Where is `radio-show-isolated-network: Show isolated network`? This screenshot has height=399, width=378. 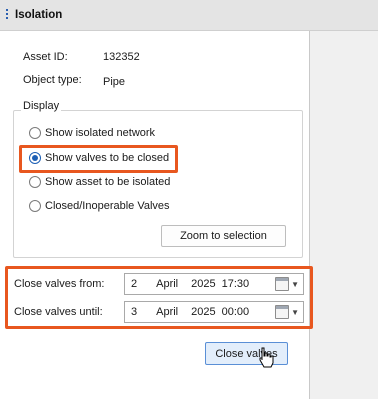 radio-show-isolated-network: Show isolated network is located at coordinates (92, 133).